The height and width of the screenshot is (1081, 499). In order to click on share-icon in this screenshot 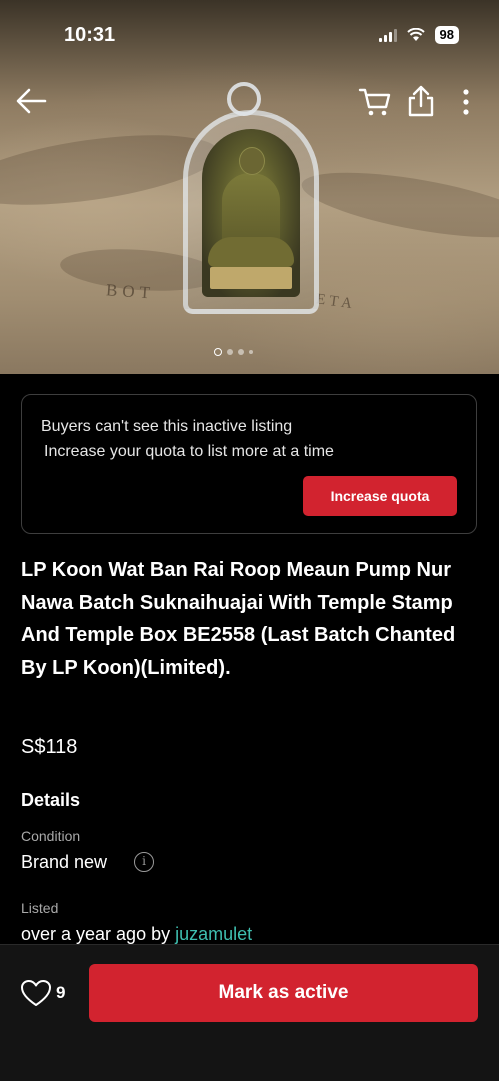, I will do `click(421, 101)`.